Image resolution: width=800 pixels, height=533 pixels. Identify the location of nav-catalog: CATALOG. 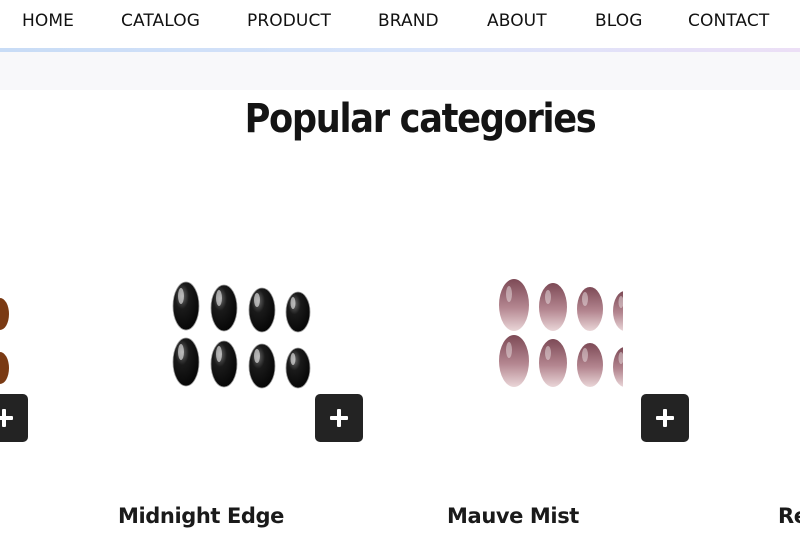
(160, 21).